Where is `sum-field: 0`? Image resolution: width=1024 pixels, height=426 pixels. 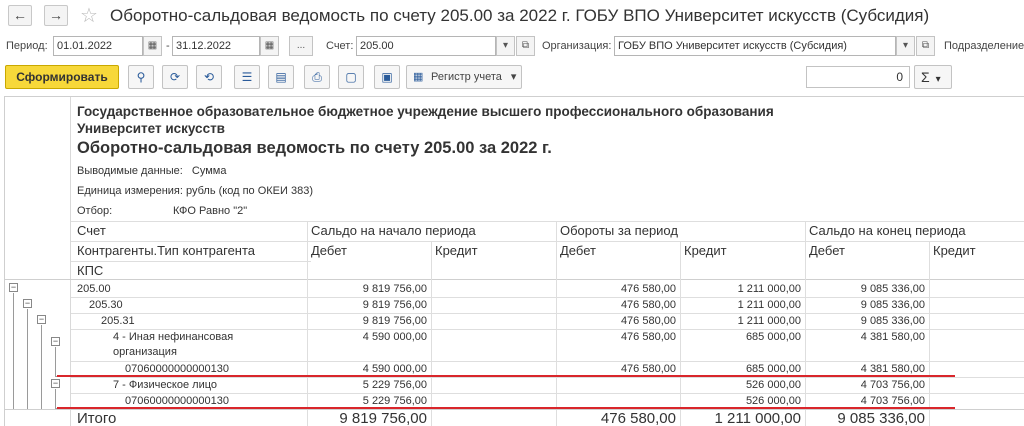
sum-field: 0 is located at coordinates (858, 77).